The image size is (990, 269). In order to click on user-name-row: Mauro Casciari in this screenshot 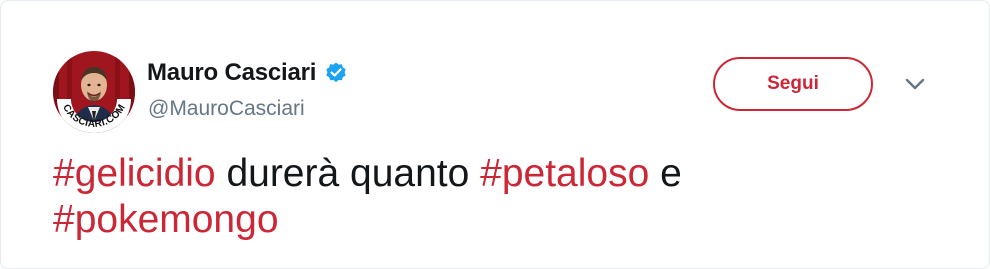, I will do `click(247, 73)`.